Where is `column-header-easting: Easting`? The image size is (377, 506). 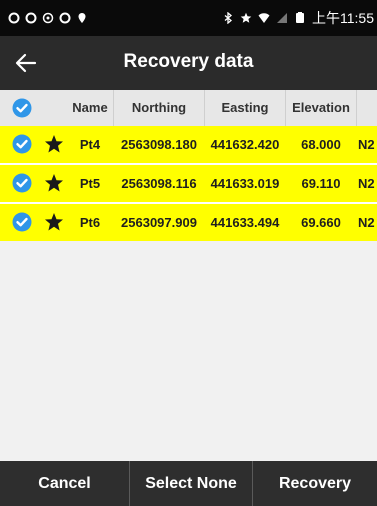 column-header-easting: Easting is located at coordinates (245, 108).